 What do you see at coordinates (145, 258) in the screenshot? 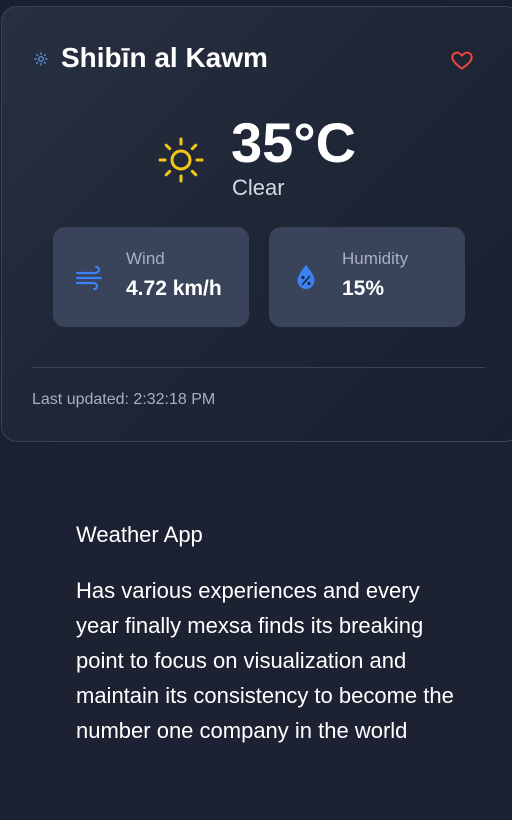
I see `wind-label: Wind` at bounding box center [145, 258].